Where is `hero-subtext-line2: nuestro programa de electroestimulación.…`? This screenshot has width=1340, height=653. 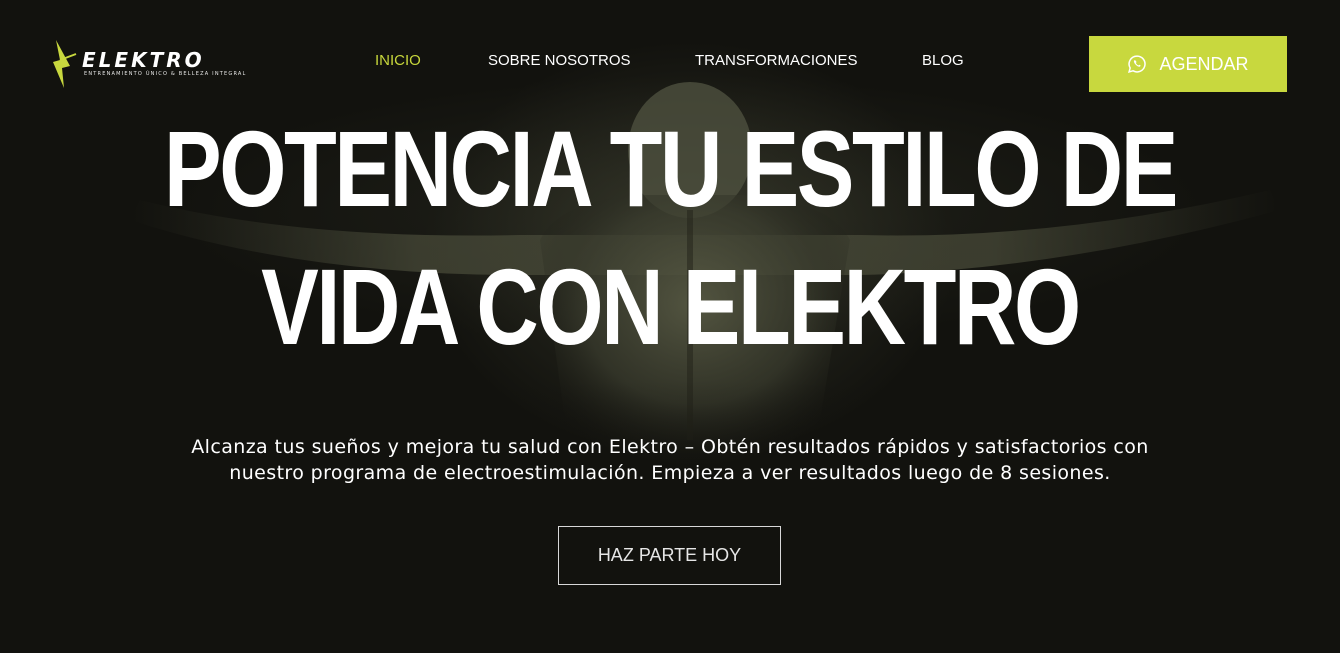 hero-subtext-line2: nuestro programa de electroestimulación.… is located at coordinates (670, 473).